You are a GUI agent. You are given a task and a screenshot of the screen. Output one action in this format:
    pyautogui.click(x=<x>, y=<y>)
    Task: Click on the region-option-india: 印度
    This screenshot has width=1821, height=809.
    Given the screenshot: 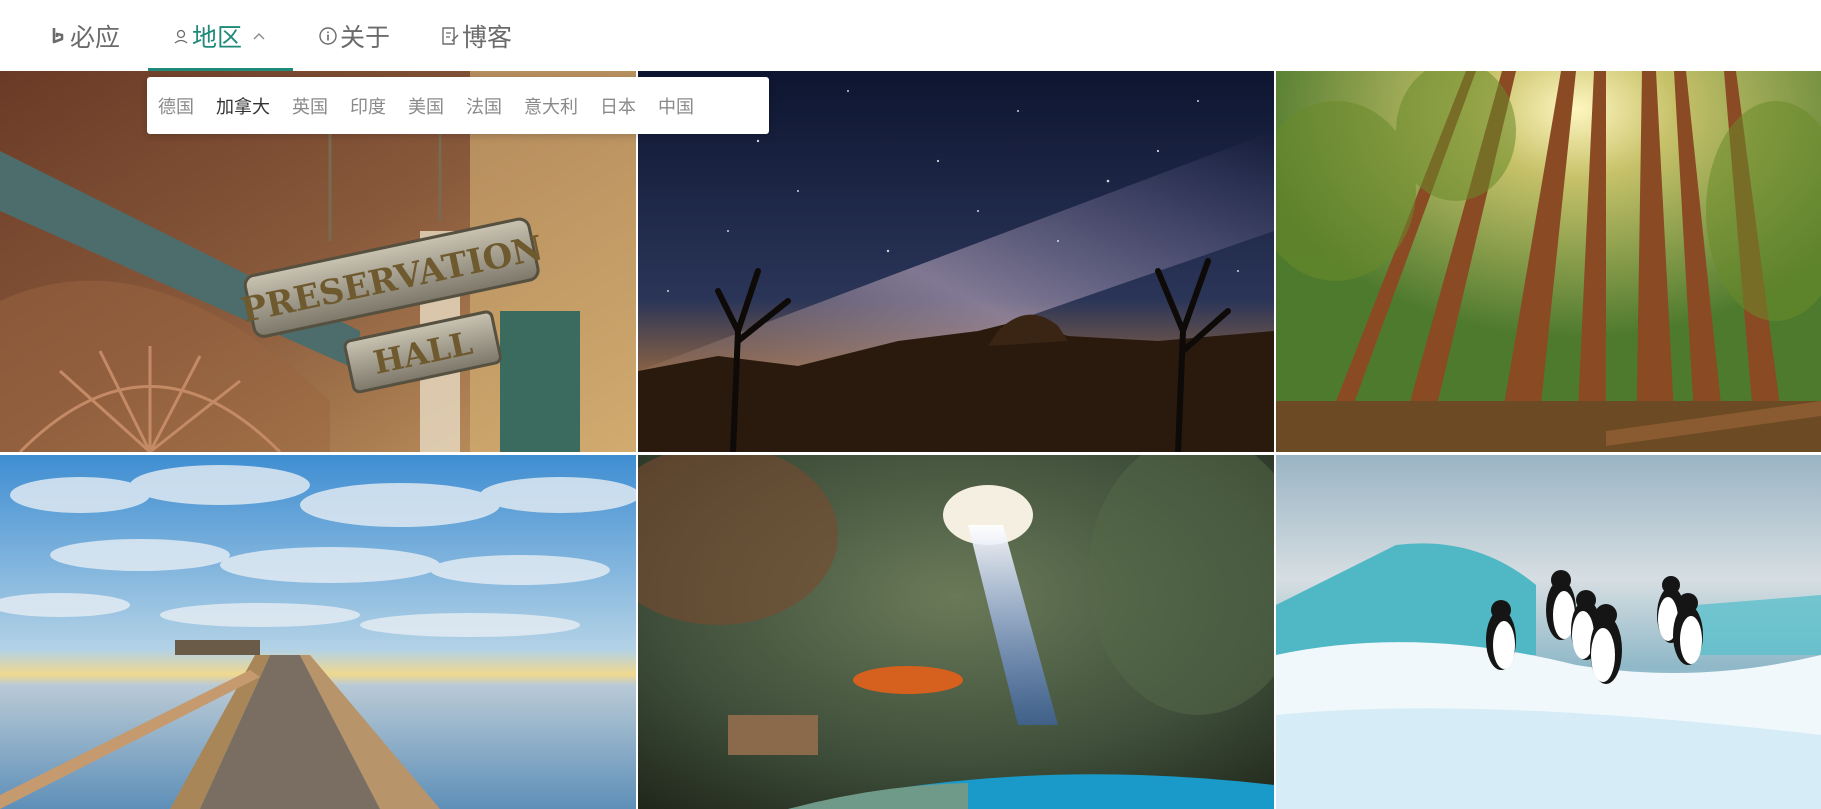 What is the action you would take?
    pyautogui.click(x=368, y=106)
    